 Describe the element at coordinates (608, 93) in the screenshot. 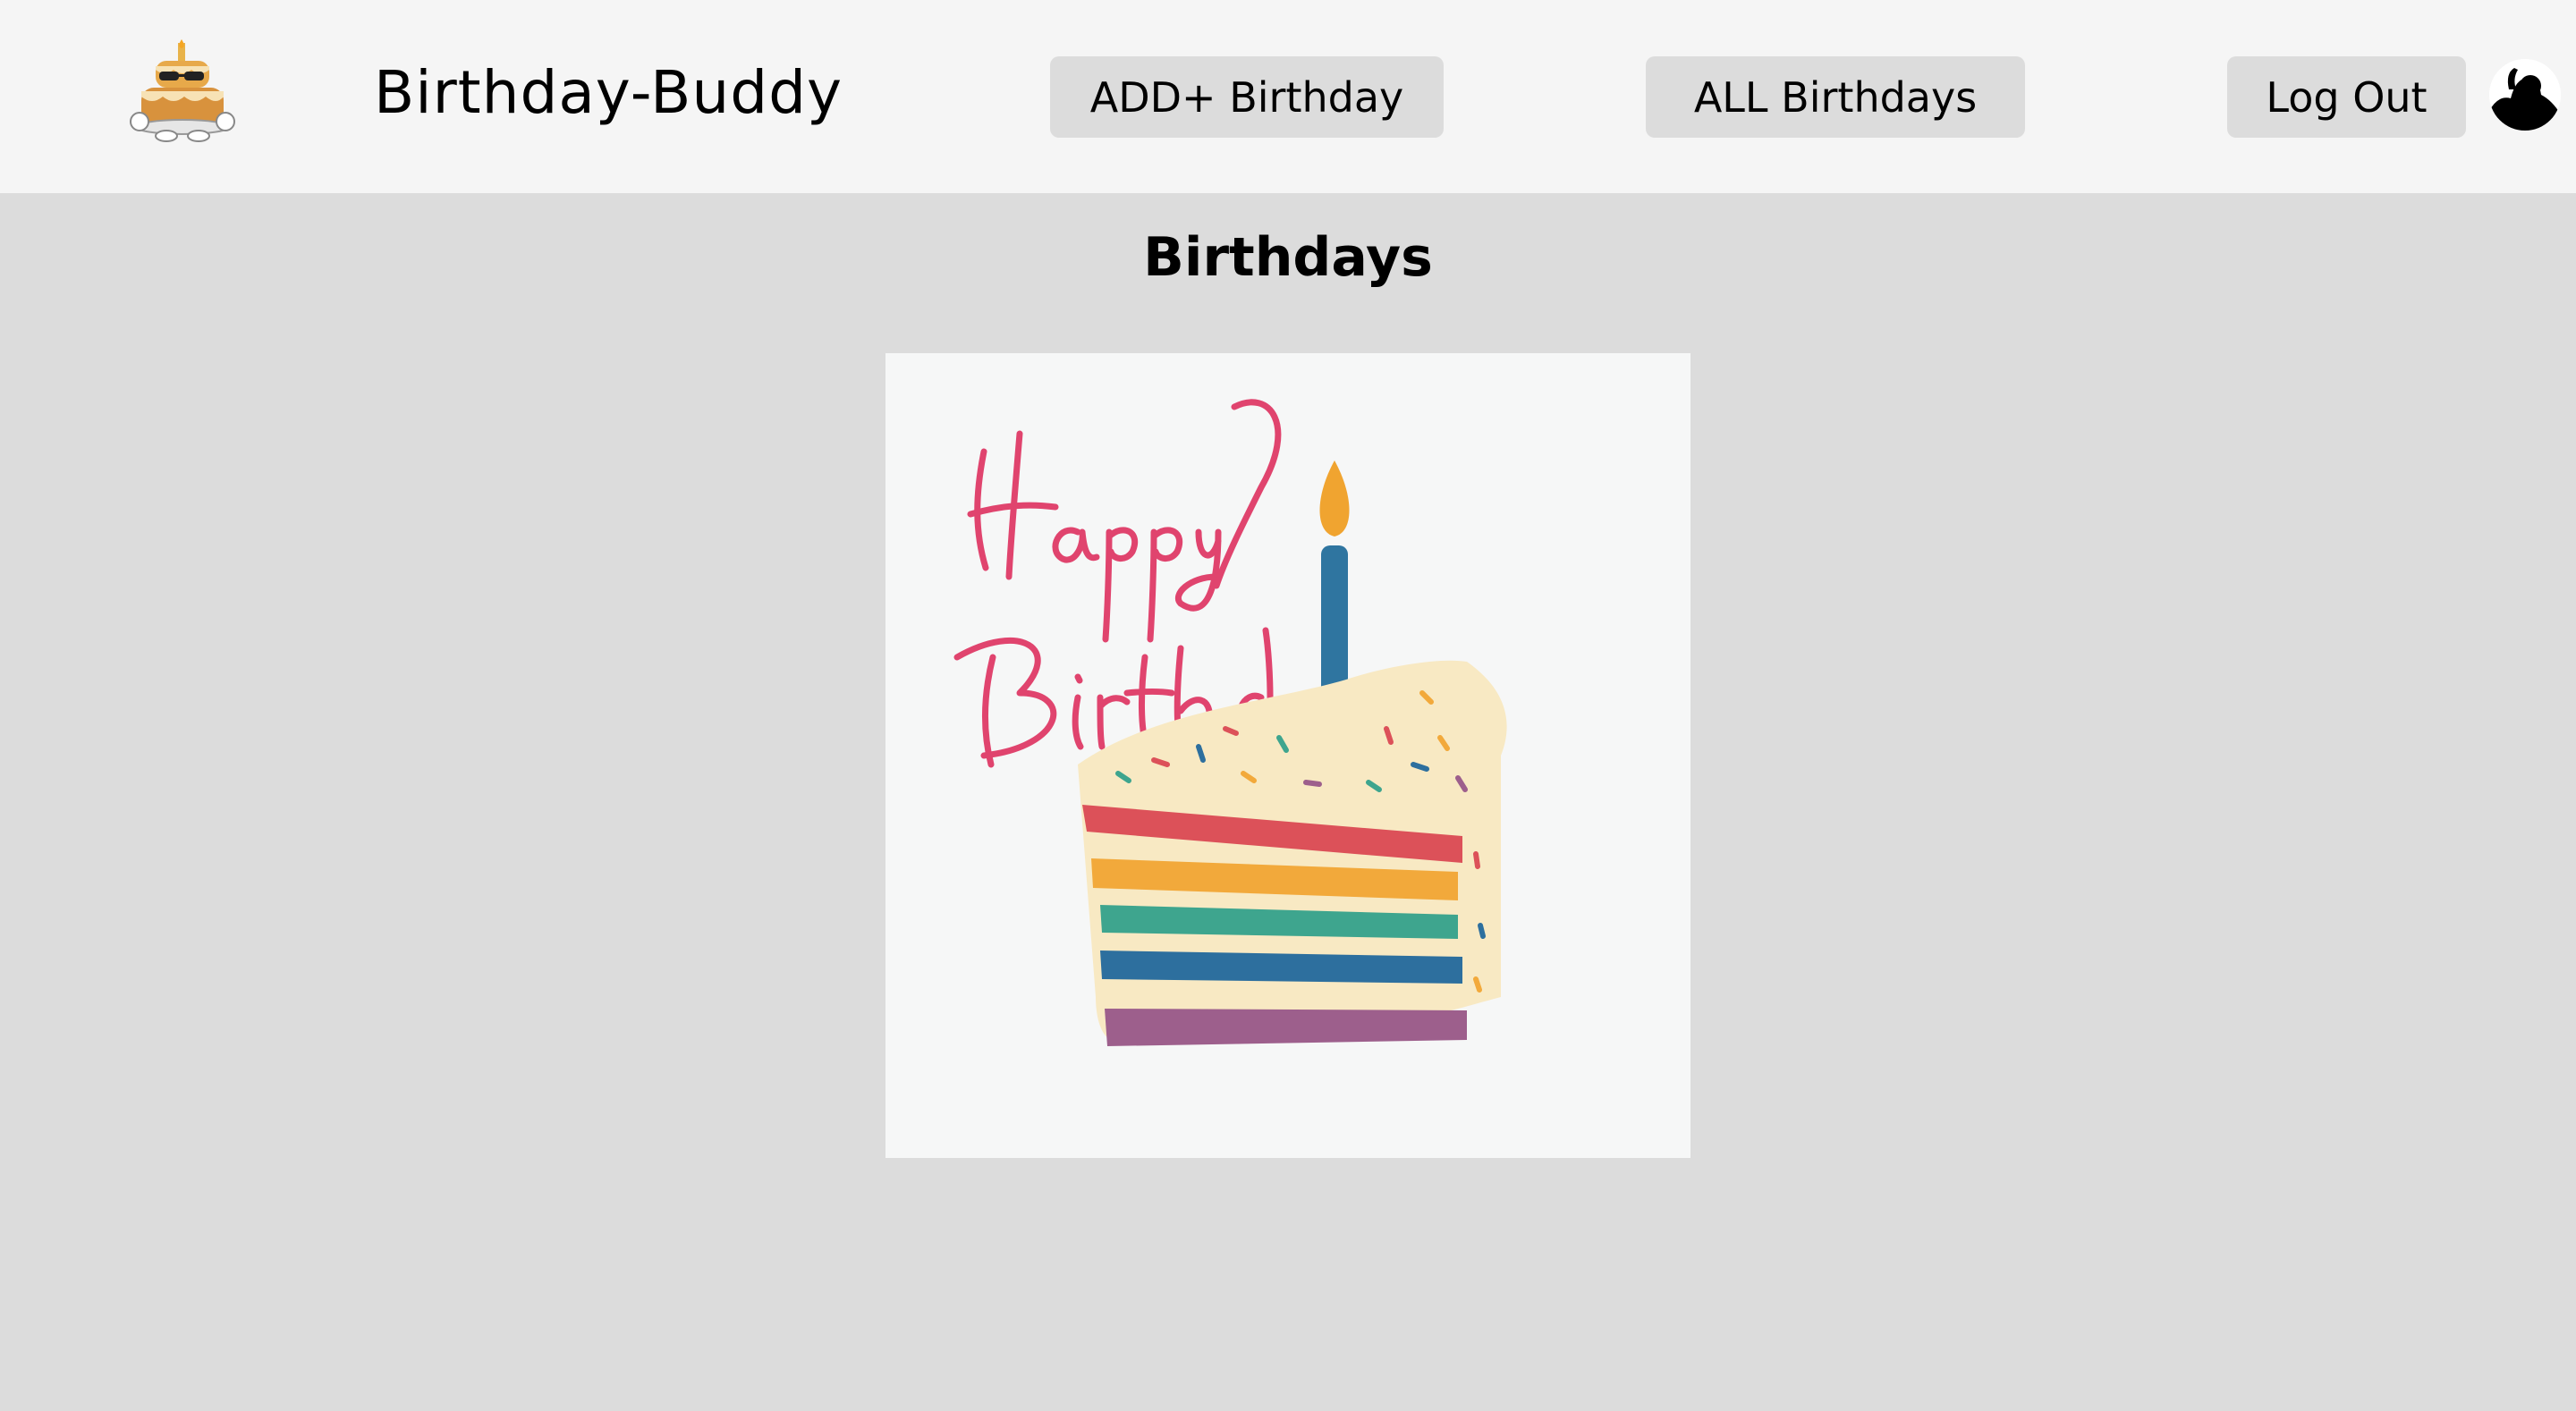

I see `app-title: Birthday-Buddy` at that location.